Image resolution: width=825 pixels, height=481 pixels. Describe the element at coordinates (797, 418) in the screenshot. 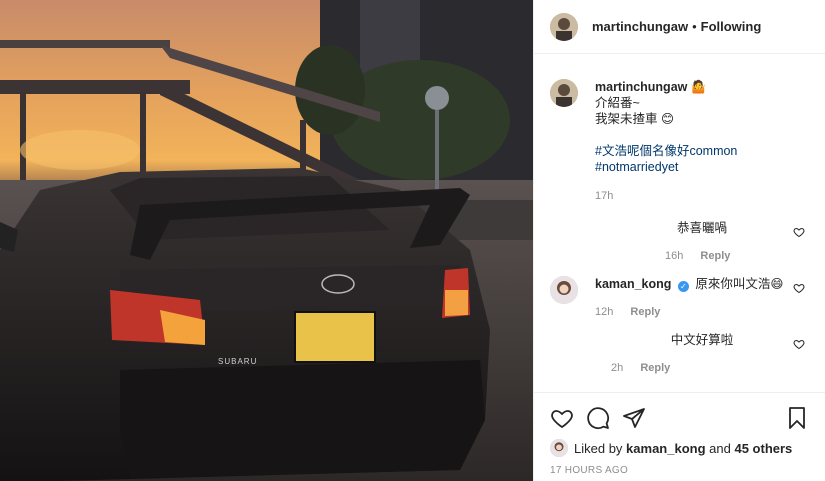

I see `save-icon` at that location.